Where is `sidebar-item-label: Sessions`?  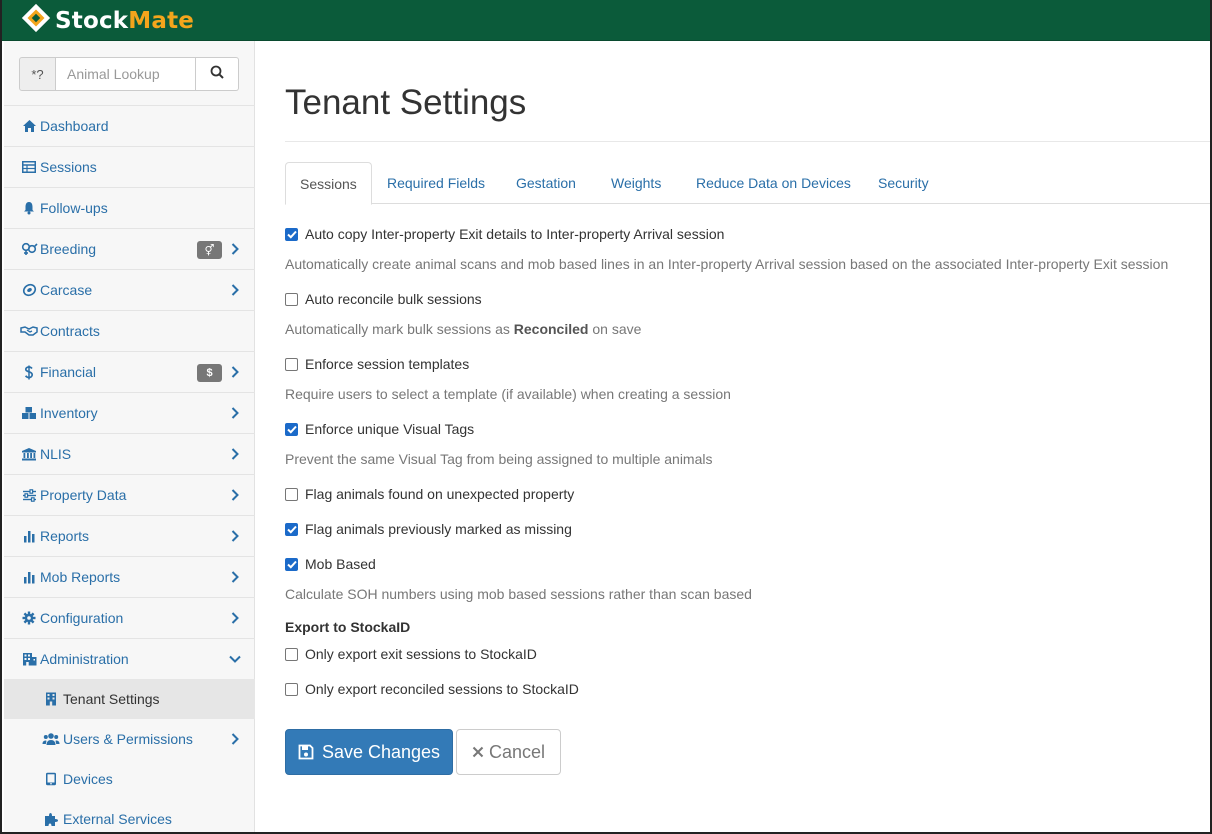
sidebar-item-label: Sessions is located at coordinates (68, 167).